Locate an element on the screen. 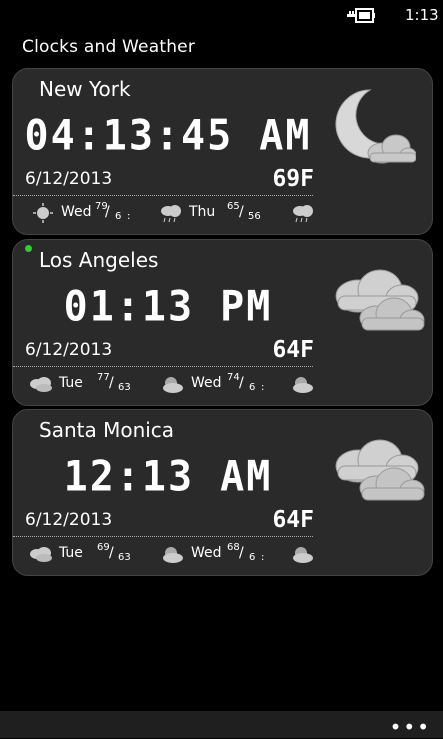  forecast-day: Wed 74 / 6 : is located at coordinates (216, 386).